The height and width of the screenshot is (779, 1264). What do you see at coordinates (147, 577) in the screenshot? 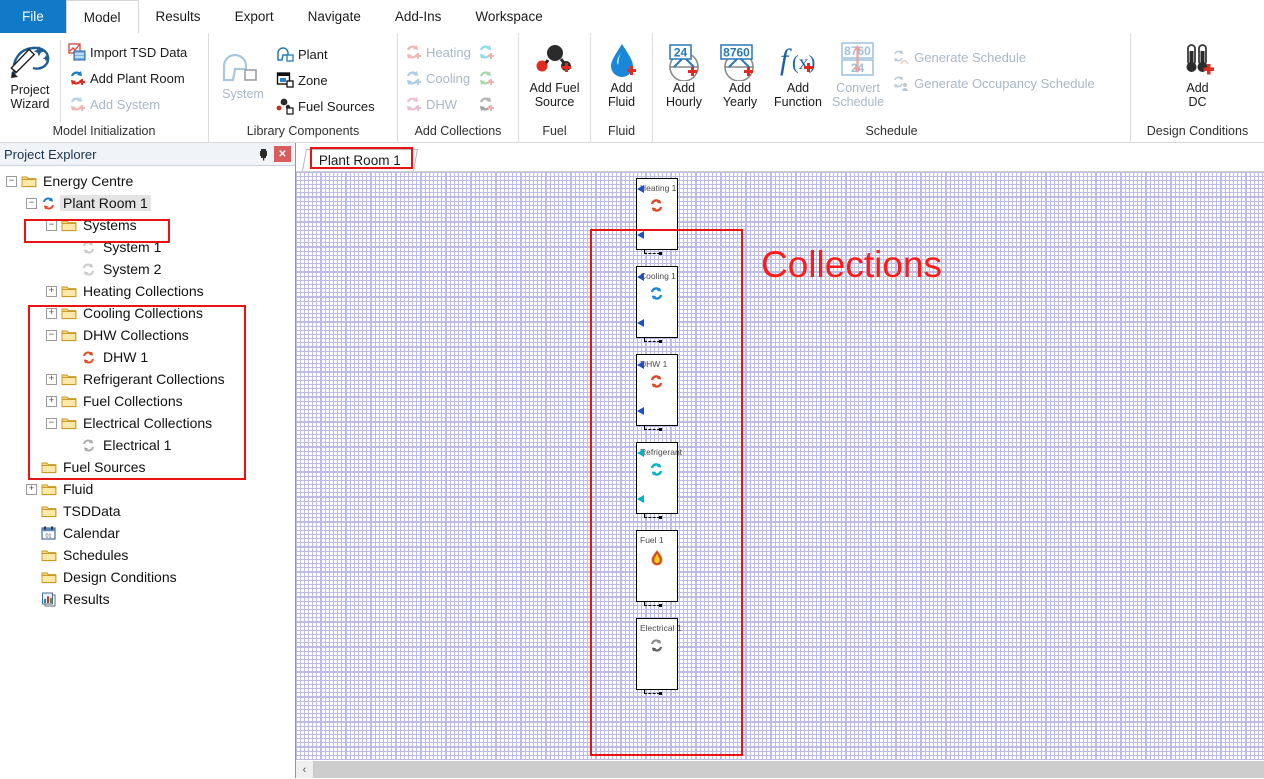
I see `tree-item-design-conditions: Design Conditions` at bounding box center [147, 577].